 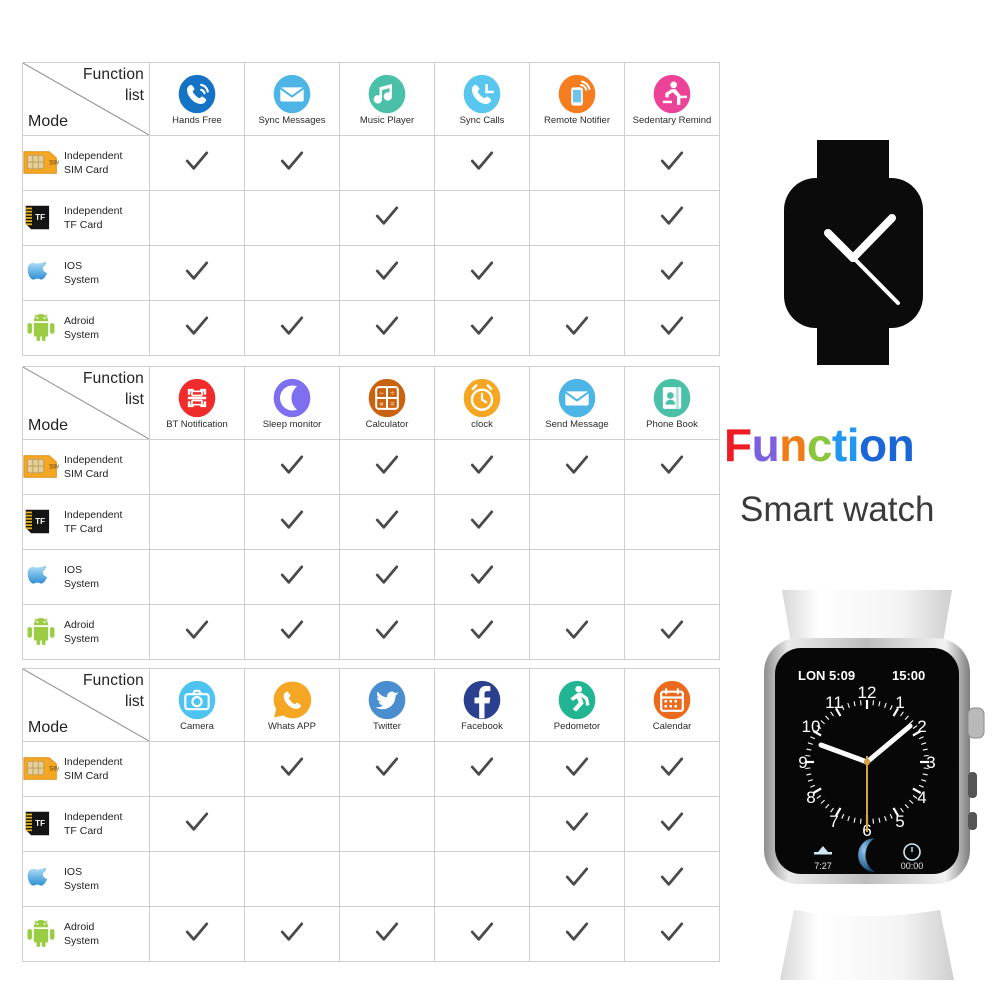 What do you see at coordinates (387, 99) in the screenshot?
I see `column-header-music-note-icon: Music Player` at bounding box center [387, 99].